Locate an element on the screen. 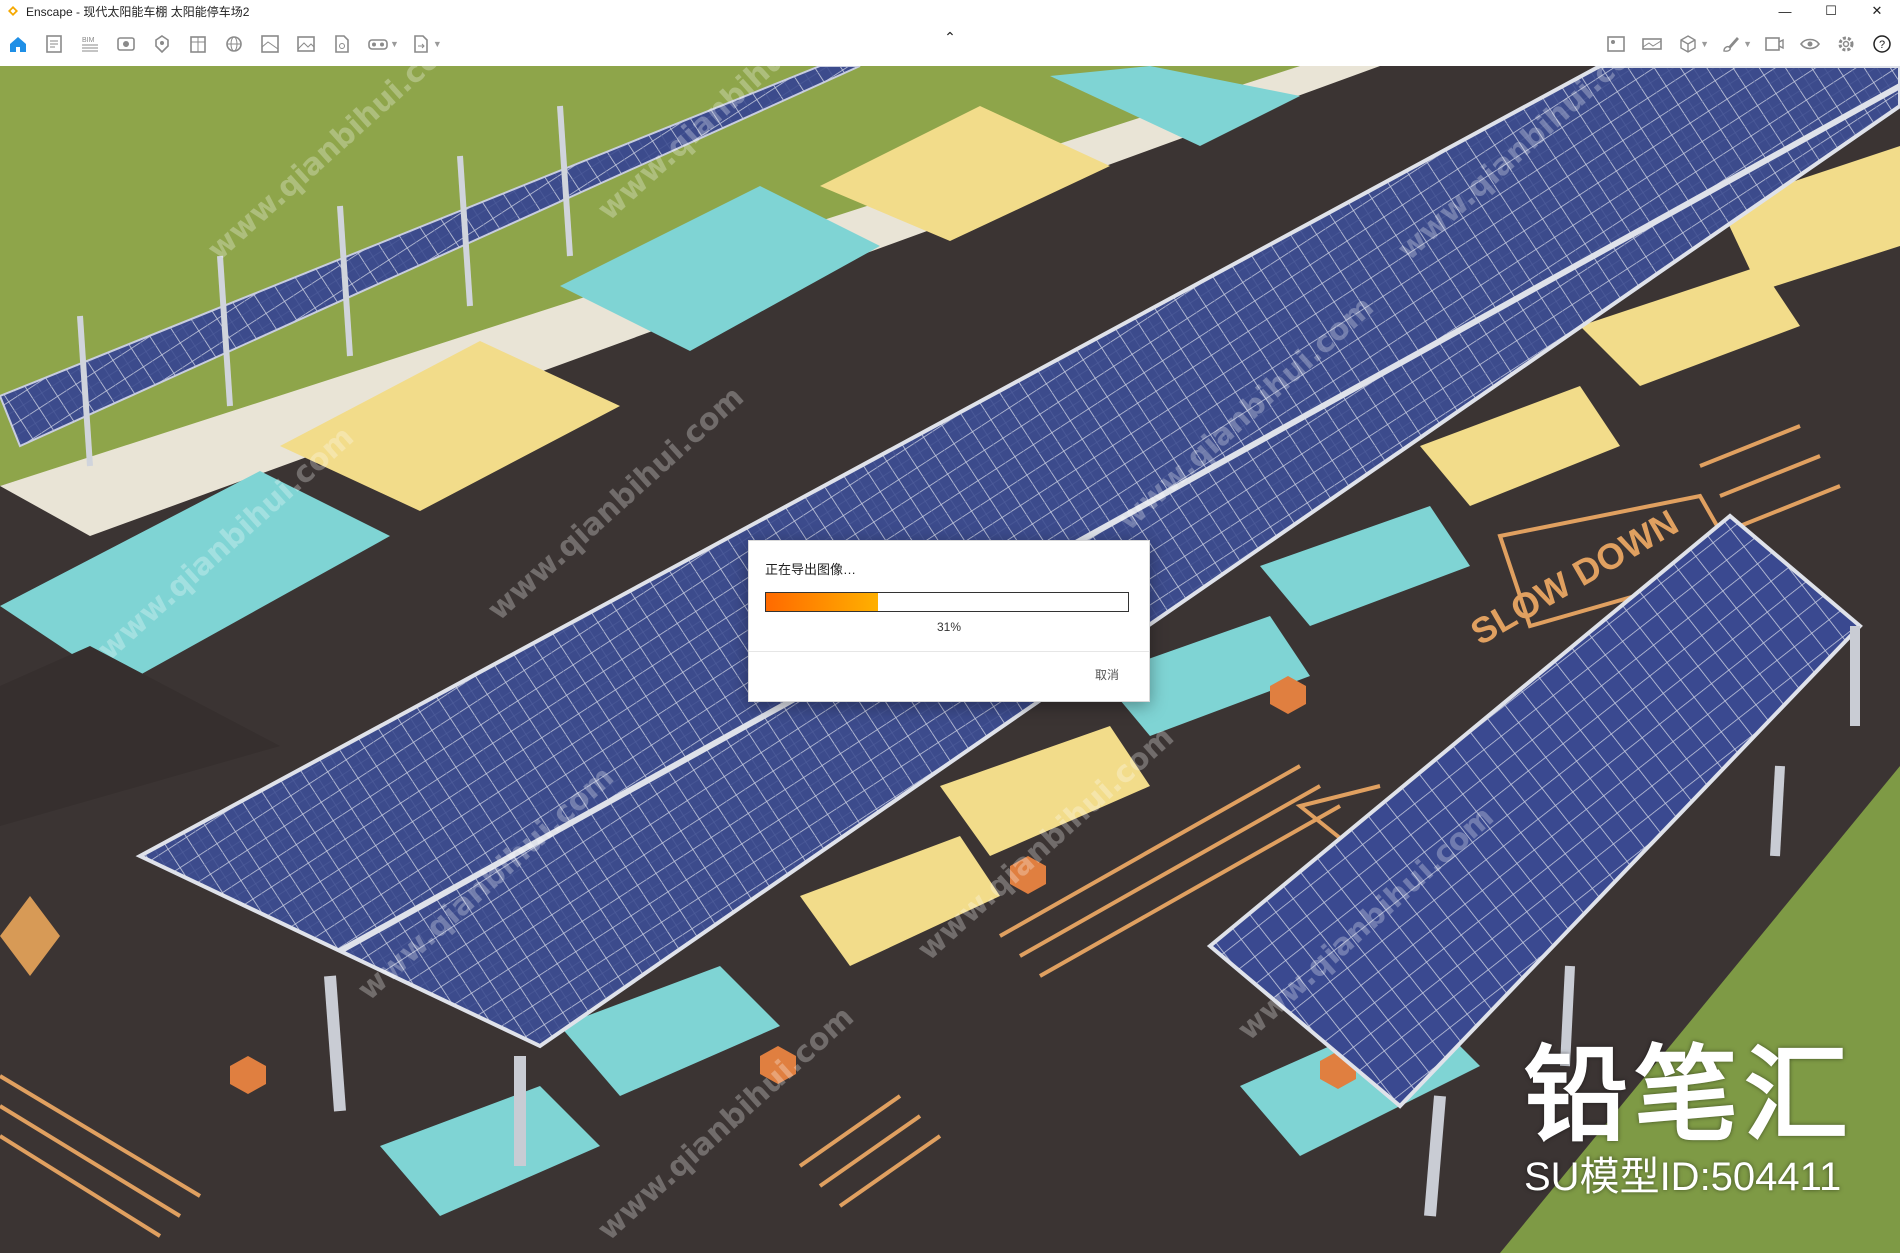 This screenshot has width=1900, height=1253. maximize-button: ☐ is located at coordinates (1831, 11).